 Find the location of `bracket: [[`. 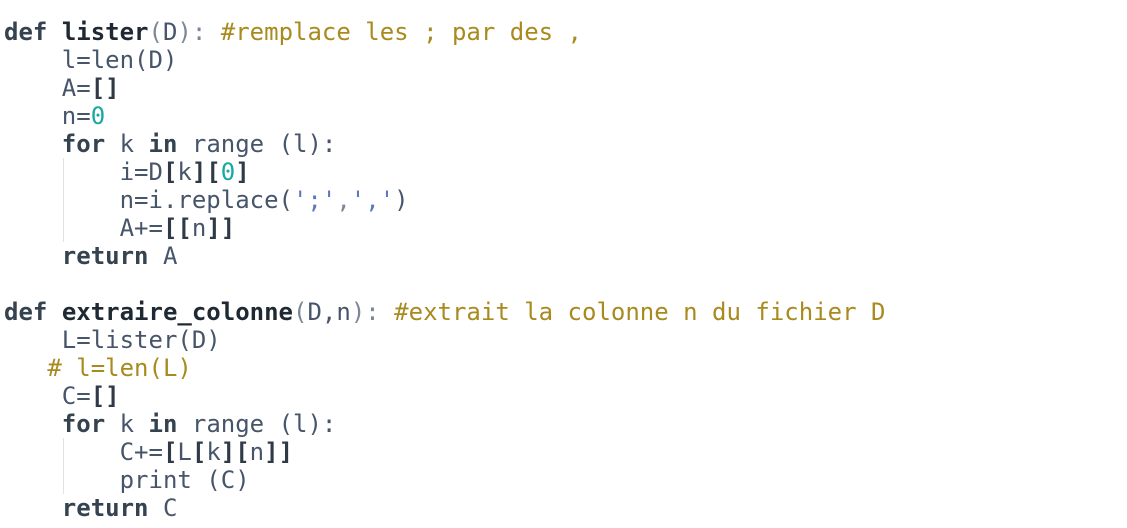

bracket: [[ is located at coordinates (177, 228).